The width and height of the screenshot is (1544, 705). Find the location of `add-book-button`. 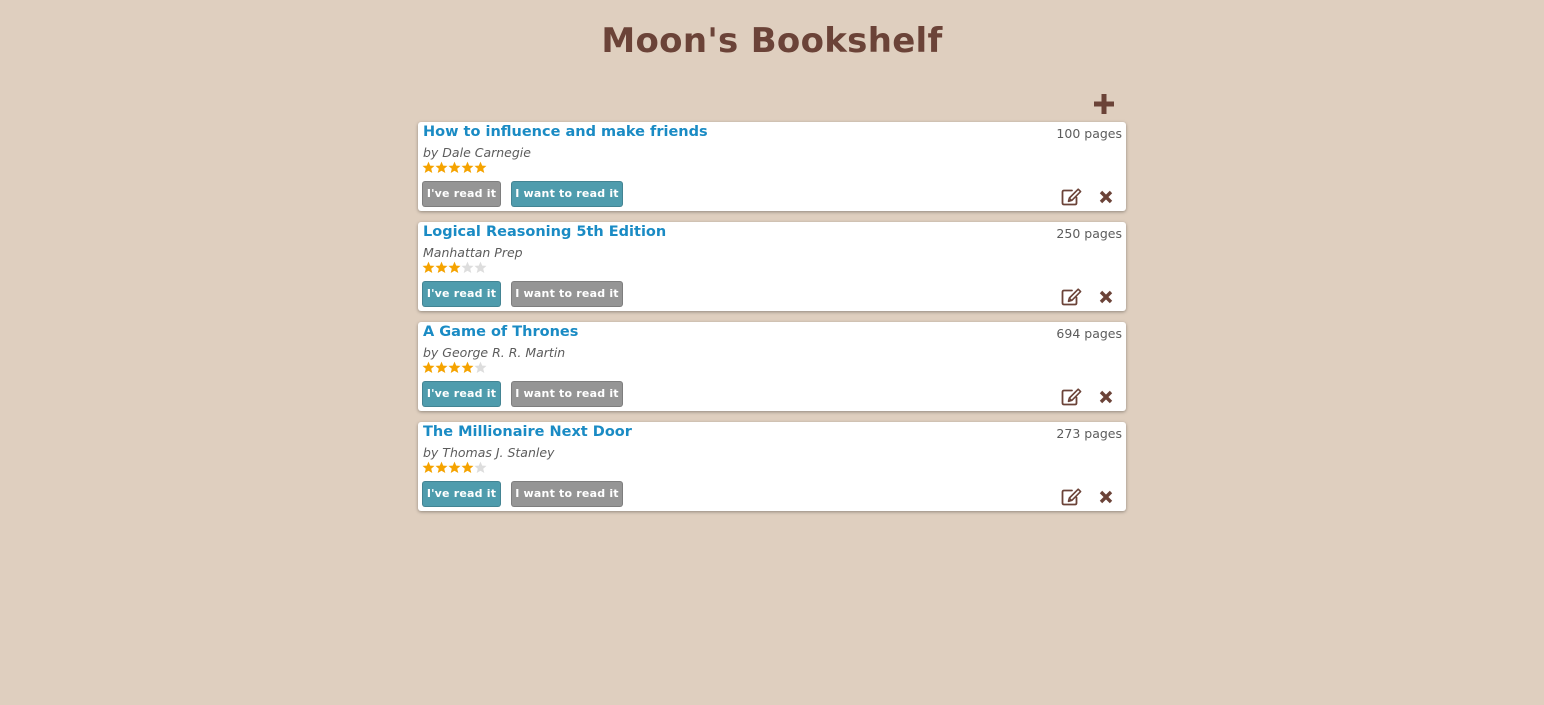

add-book-button is located at coordinates (1104, 104).